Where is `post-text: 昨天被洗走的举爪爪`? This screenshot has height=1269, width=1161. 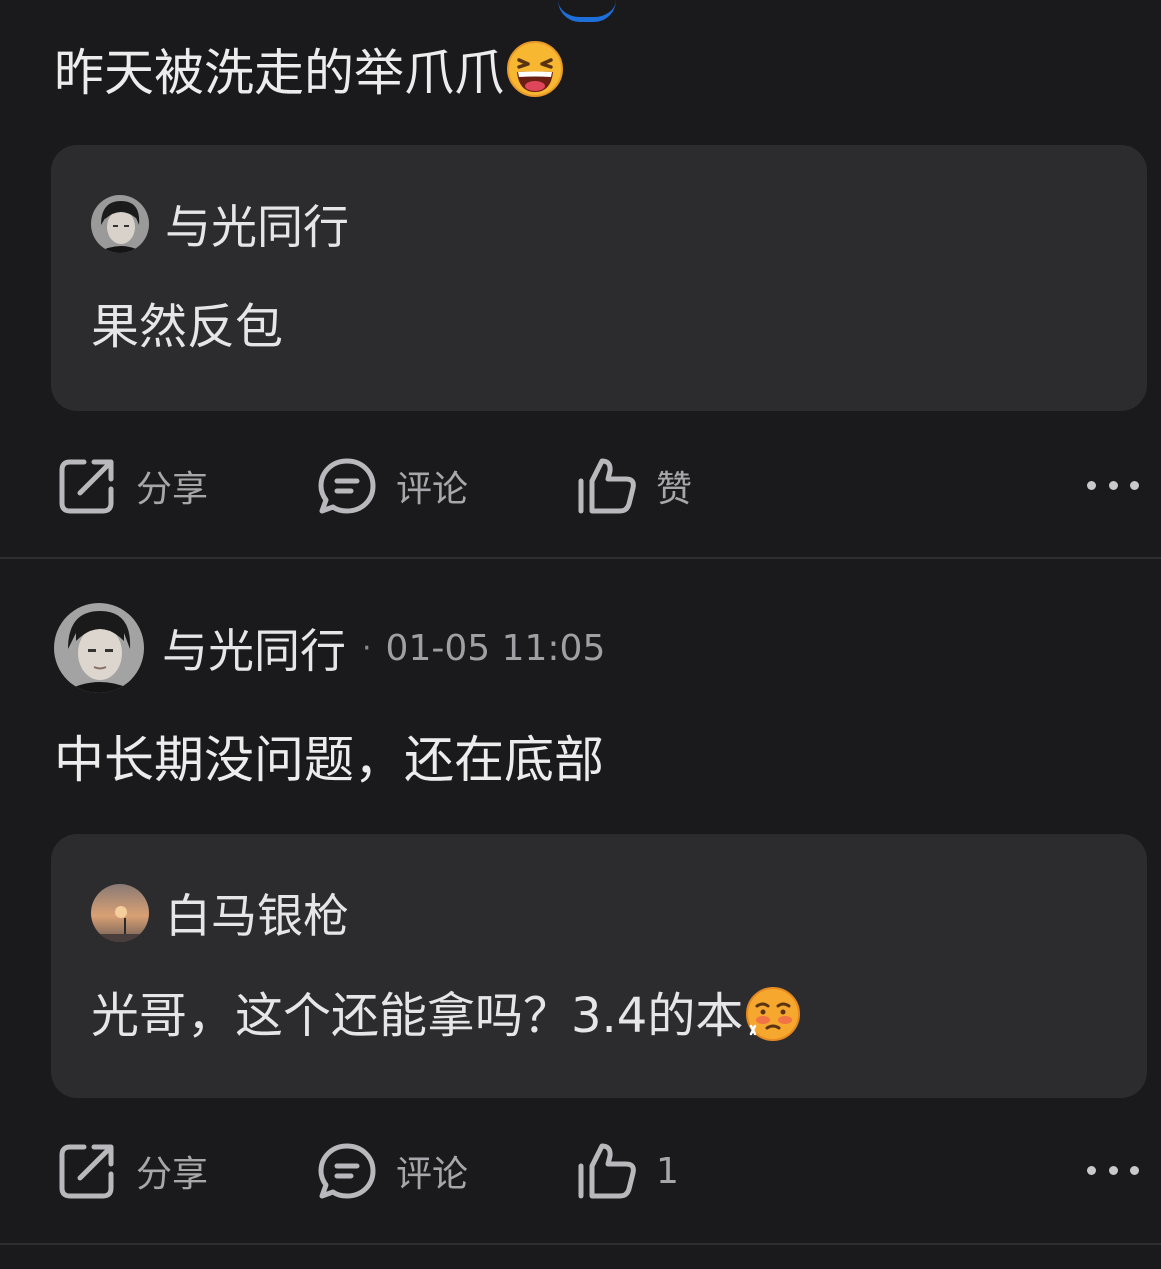
post-text: 昨天被洗走的举爪爪 is located at coordinates (279, 73).